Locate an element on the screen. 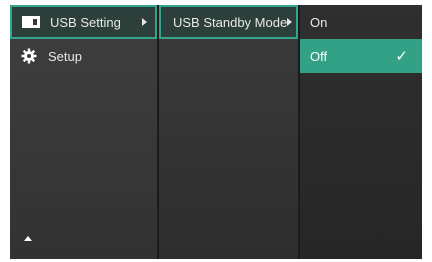 The width and height of the screenshot is (432, 262). main-item-label: USB Setting is located at coordinates (85, 22).